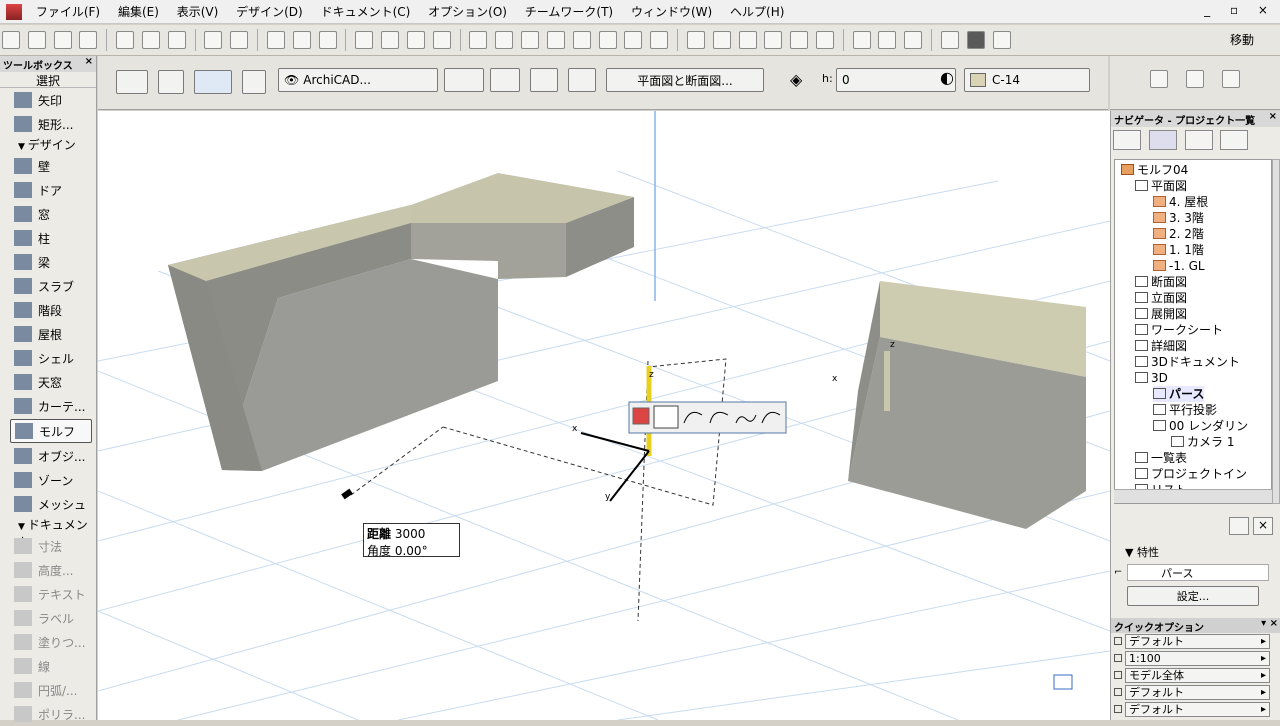 The height and width of the screenshot is (726, 1280). What do you see at coordinates (48, 532) in the screenshot?
I see `document-section-header: ドキュメント` at bounding box center [48, 532].